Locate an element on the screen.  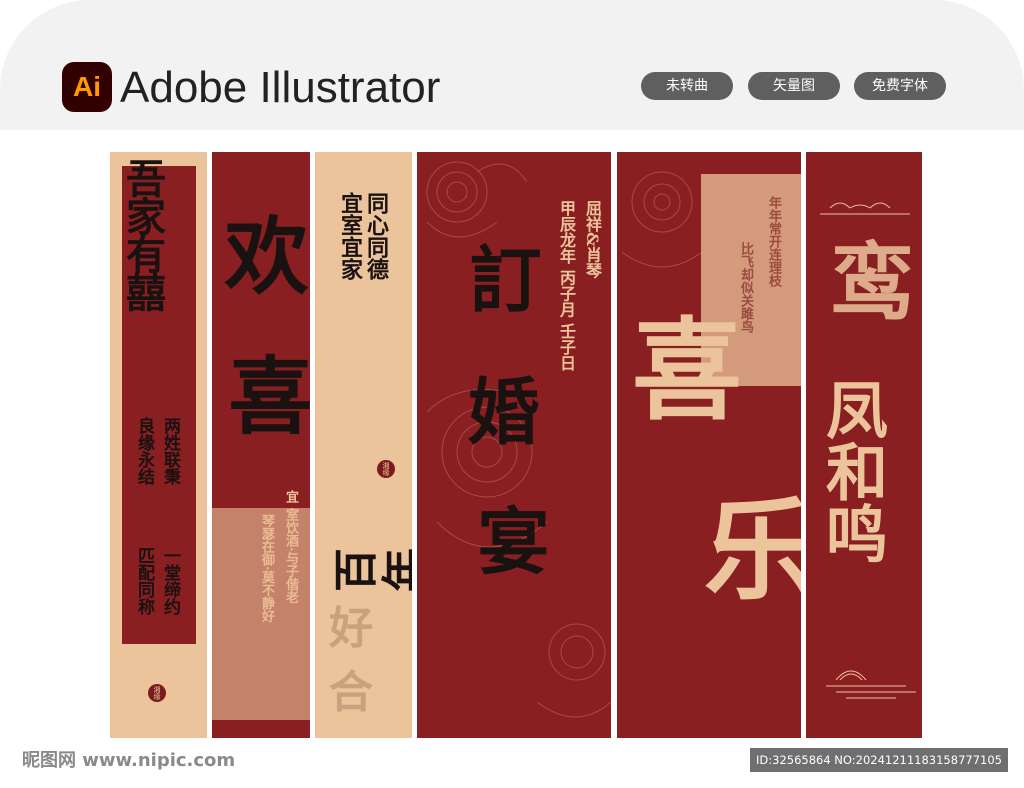
panel-1-line-b: 良缘永结 is located at coordinates (144, 451).